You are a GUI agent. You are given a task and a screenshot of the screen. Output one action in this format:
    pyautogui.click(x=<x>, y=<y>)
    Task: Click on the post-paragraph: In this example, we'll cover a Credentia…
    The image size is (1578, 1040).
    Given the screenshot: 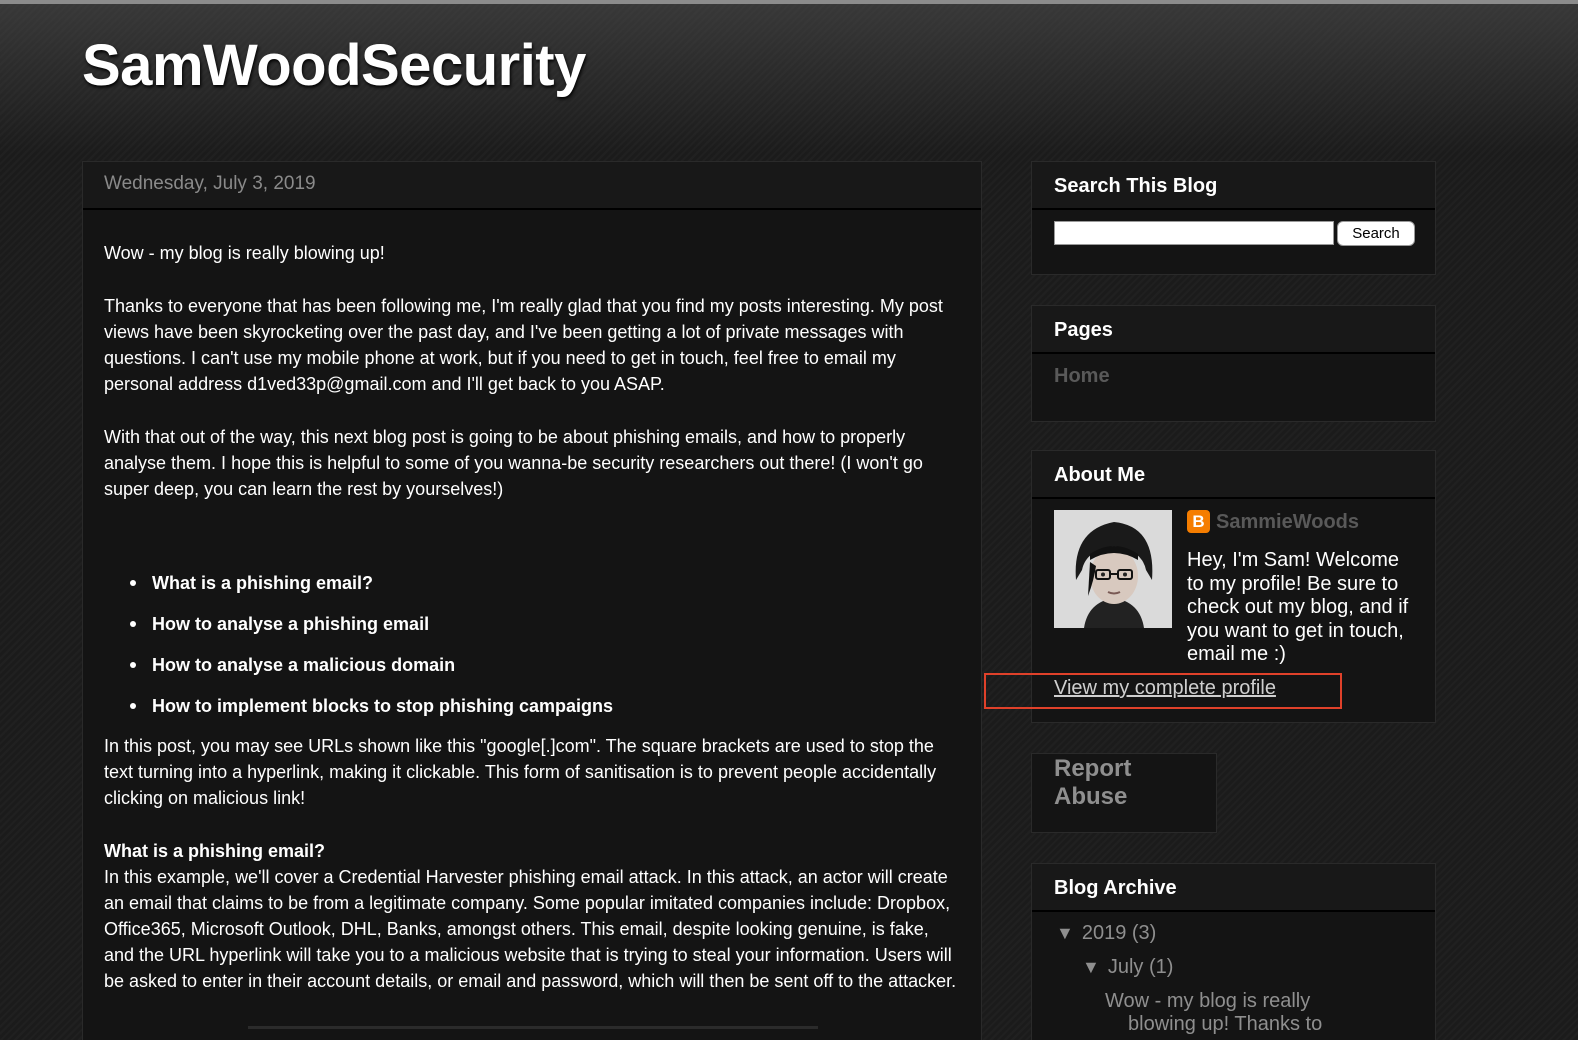 What is the action you would take?
    pyautogui.click(x=530, y=929)
    